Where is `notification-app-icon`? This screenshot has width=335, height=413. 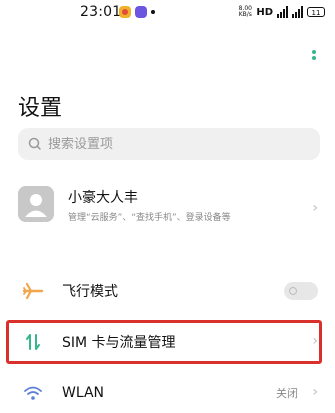
notification-app-icon is located at coordinates (125, 12).